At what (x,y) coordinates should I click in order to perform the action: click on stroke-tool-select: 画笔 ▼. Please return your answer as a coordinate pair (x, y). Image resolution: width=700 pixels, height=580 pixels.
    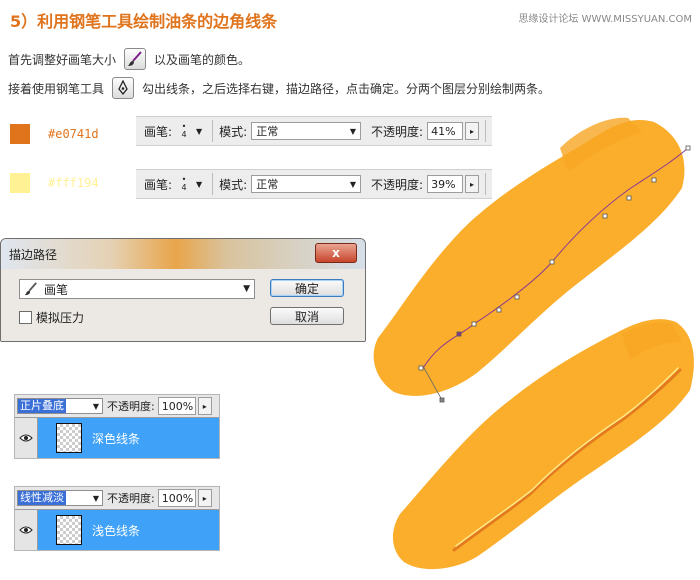
    Looking at the image, I should click on (137, 289).